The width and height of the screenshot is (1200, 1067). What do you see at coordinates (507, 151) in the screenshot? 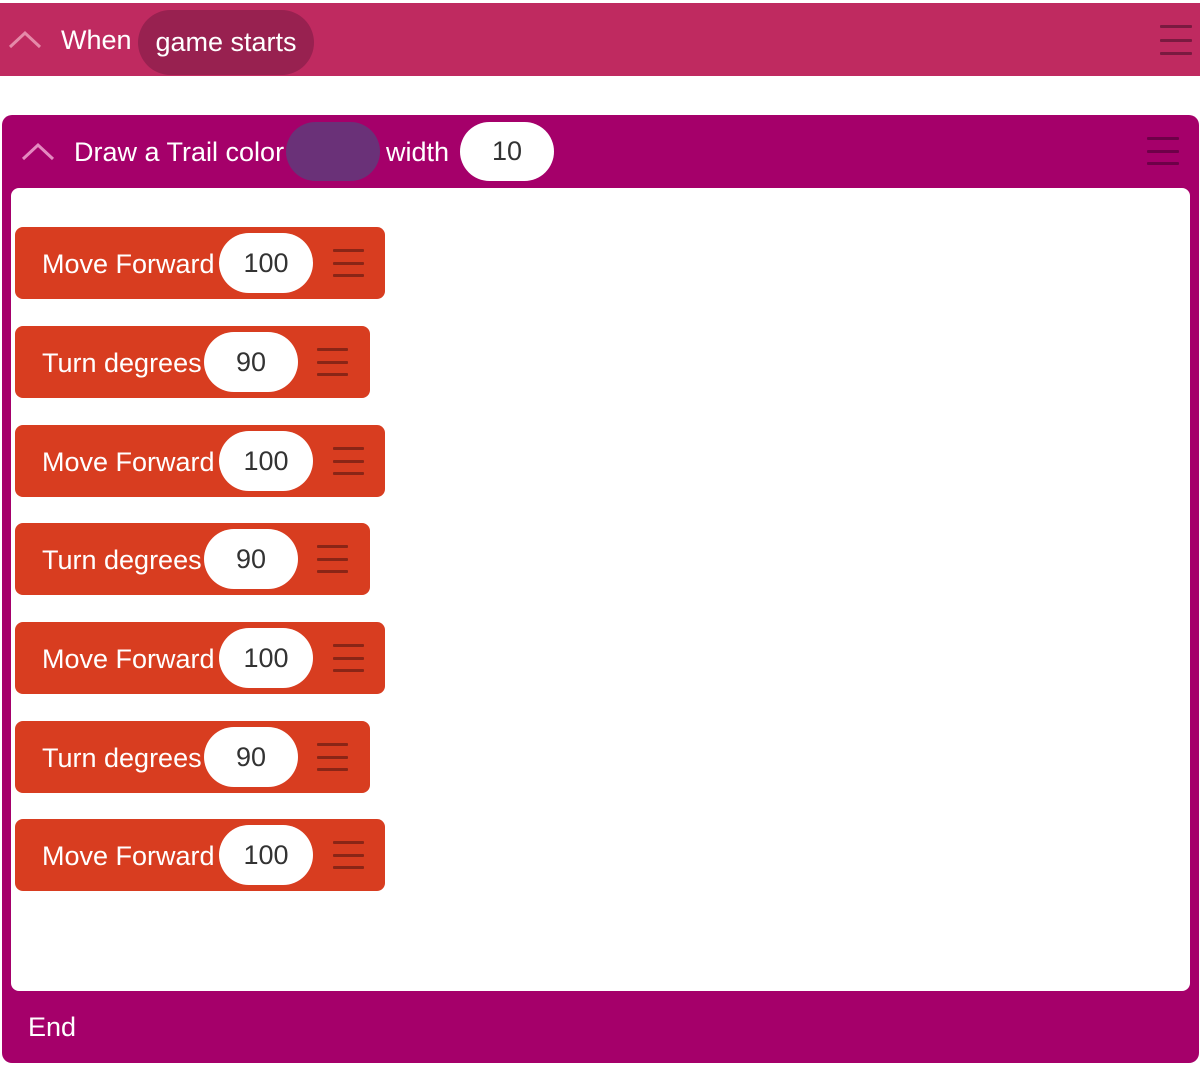
I see `width-input: 10` at bounding box center [507, 151].